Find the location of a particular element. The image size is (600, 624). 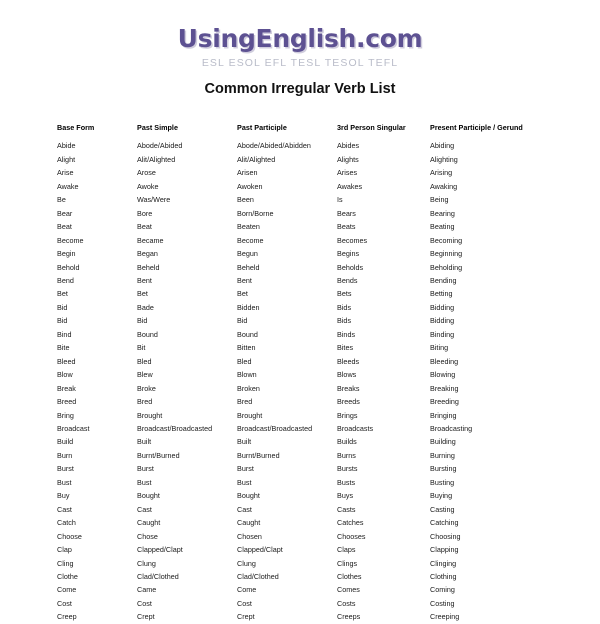

table-cell: Bite is located at coordinates (63, 348).